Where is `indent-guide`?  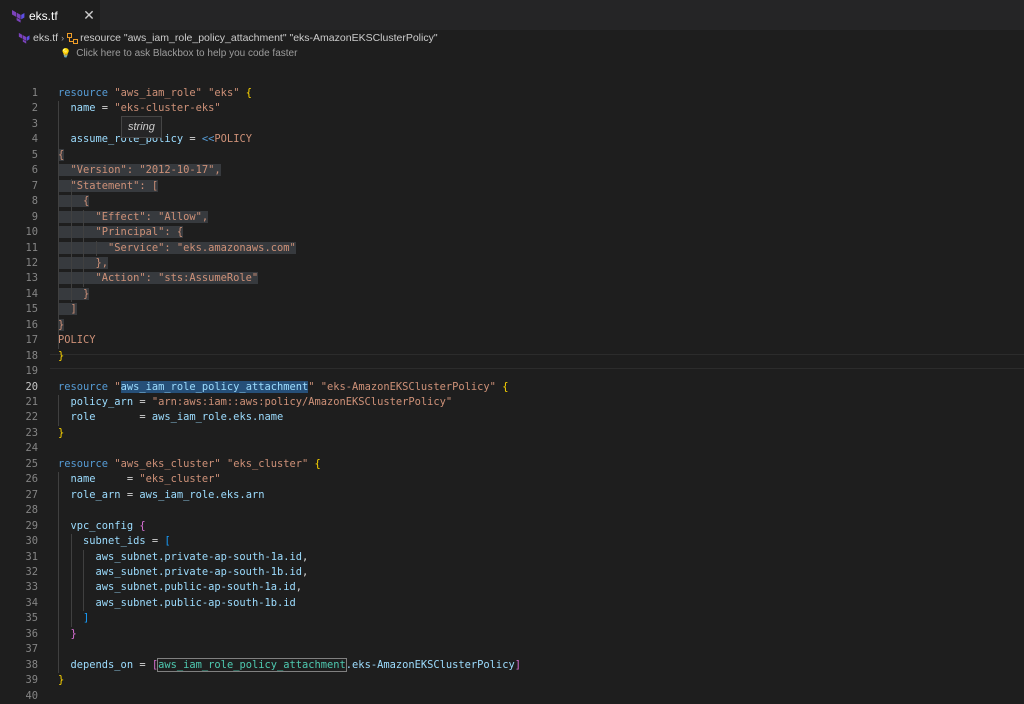
indent-guide is located at coordinates (84, 248).